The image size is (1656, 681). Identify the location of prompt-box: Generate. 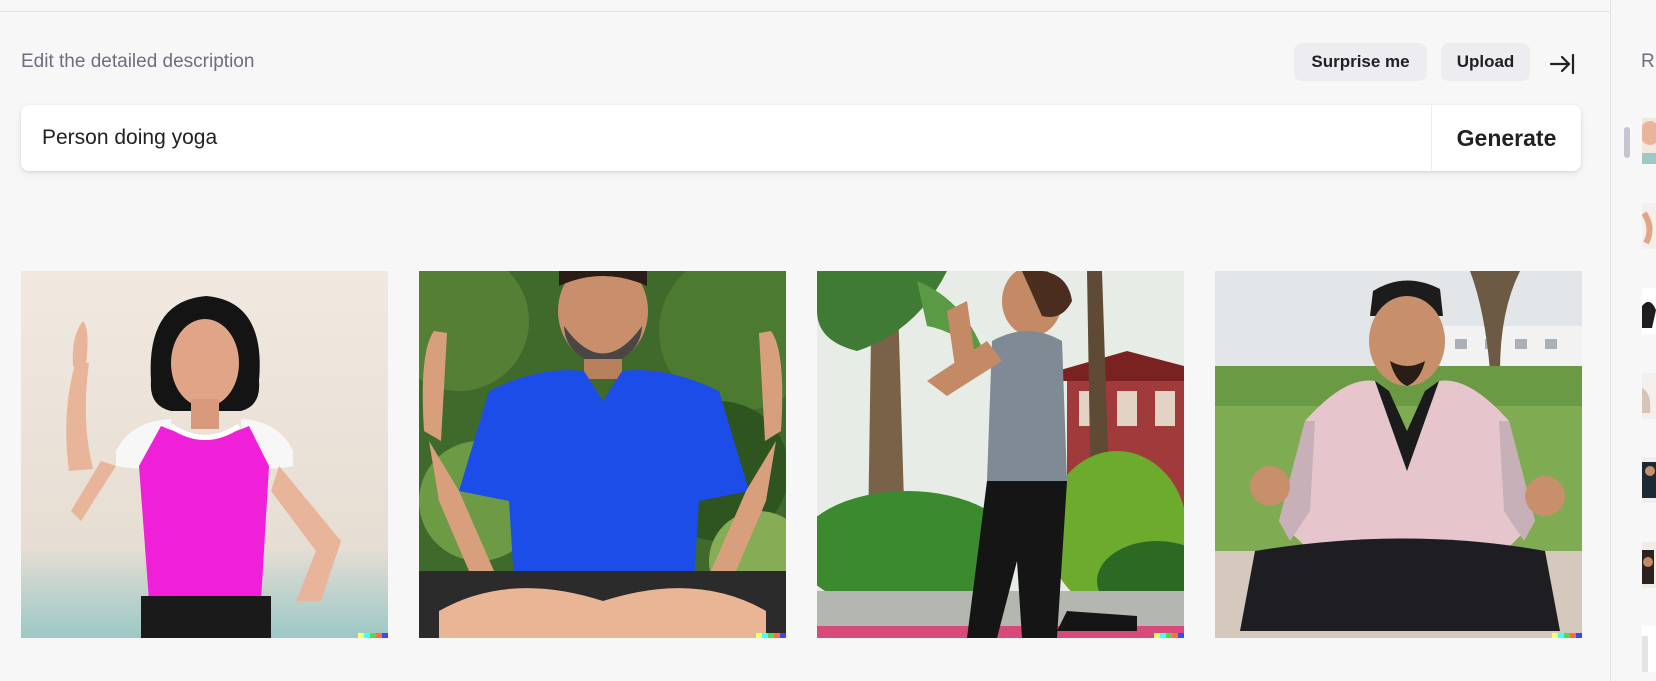
(801, 138).